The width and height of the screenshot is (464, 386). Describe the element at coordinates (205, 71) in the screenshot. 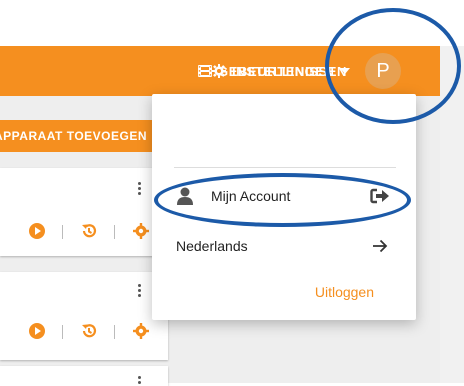

I see `film-icon` at that location.